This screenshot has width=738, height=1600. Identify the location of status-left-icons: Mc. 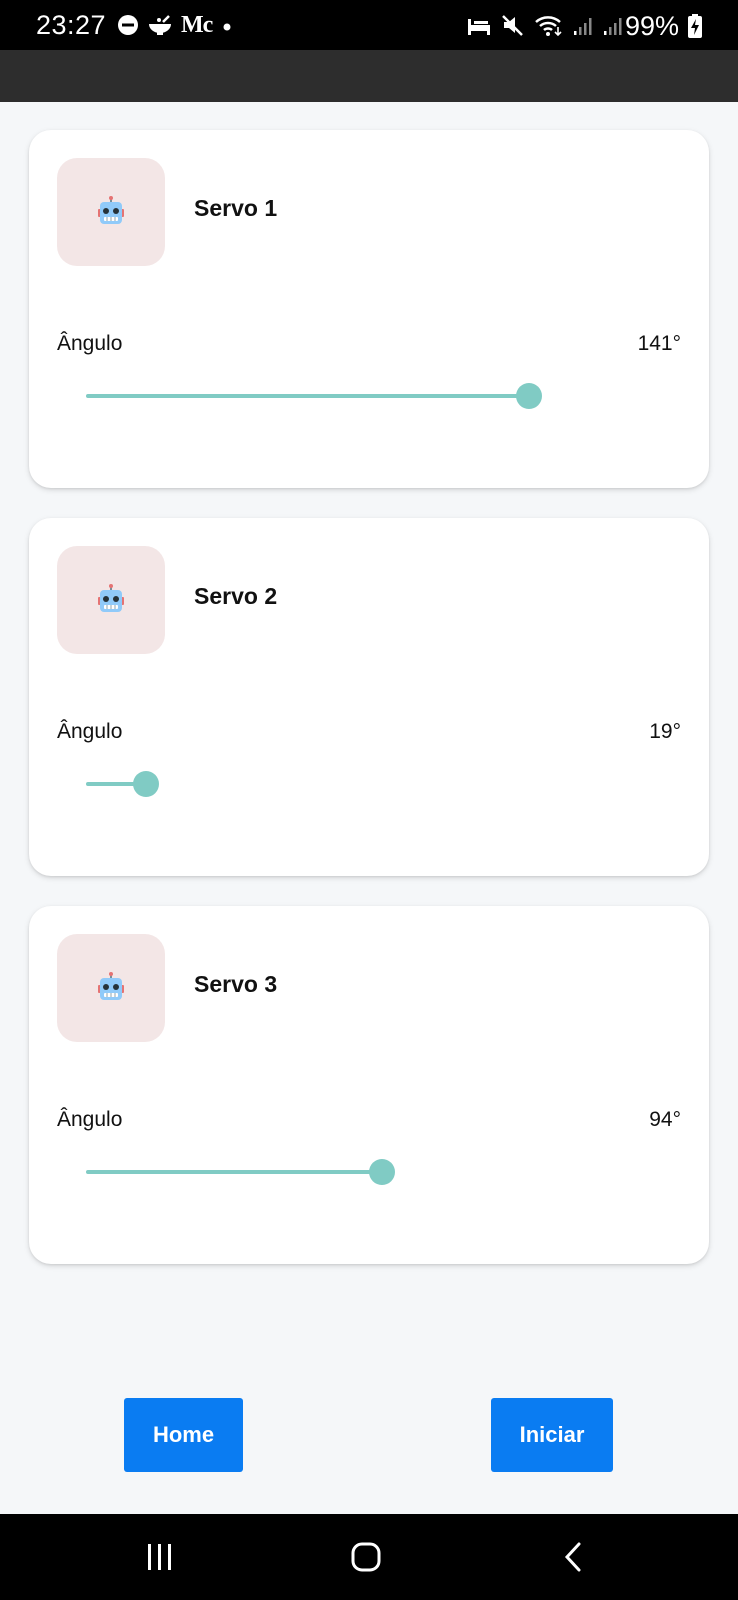
(175, 25).